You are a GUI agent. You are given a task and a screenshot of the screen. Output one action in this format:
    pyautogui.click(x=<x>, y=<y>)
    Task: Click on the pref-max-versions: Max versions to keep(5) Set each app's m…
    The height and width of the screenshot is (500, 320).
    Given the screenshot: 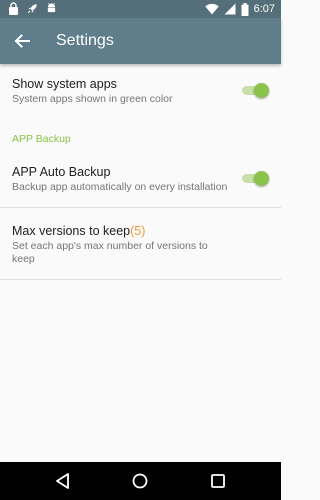 What is the action you would take?
    pyautogui.click(x=140, y=243)
    